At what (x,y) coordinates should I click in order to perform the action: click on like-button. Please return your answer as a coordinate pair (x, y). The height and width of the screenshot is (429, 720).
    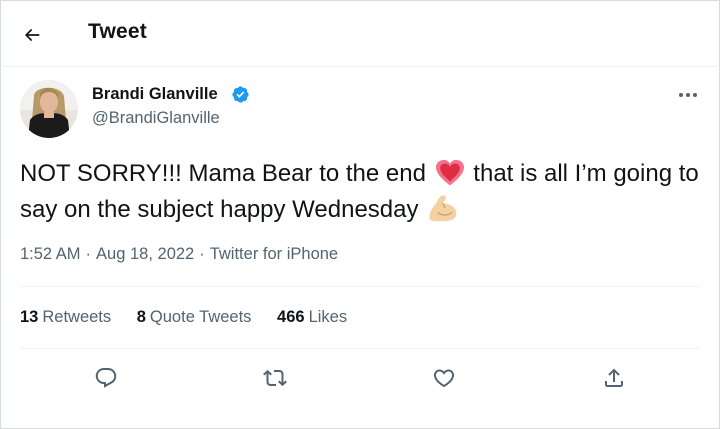
    Looking at the image, I should click on (444, 378).